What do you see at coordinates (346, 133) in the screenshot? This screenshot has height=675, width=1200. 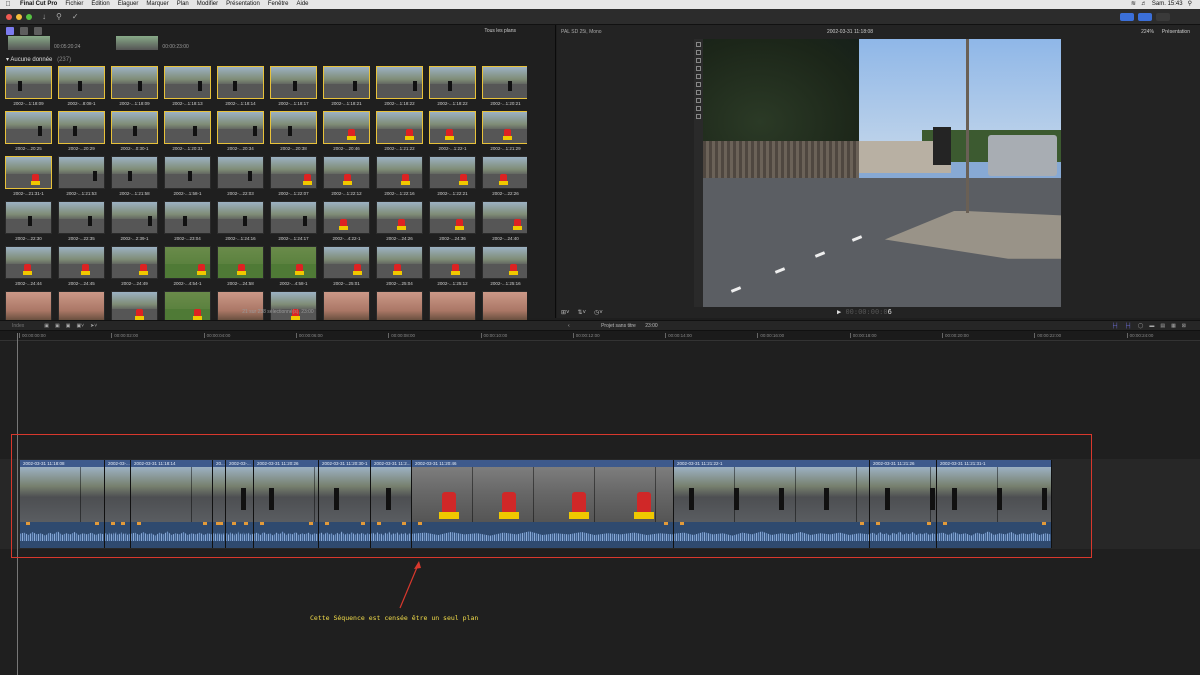 I see `clip-thumbnail: 2002-...20:46` at bounding box center [346, 133].